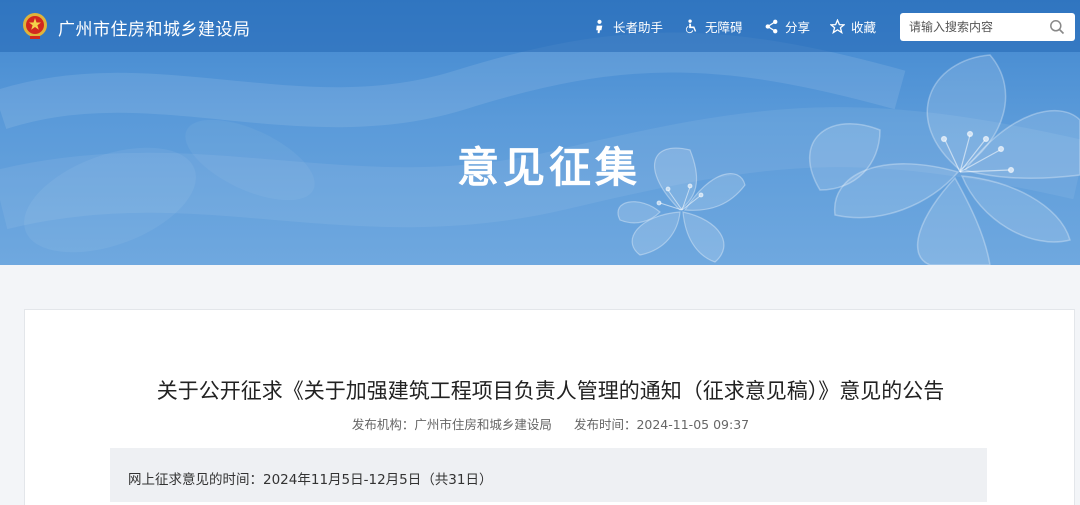 This screenshot has width=1080, height=505. I want to click on article-meta: 发布机构：广州市住房和城乡建设局 发布时间：2024-11-05 09:37, so click(550, 423).